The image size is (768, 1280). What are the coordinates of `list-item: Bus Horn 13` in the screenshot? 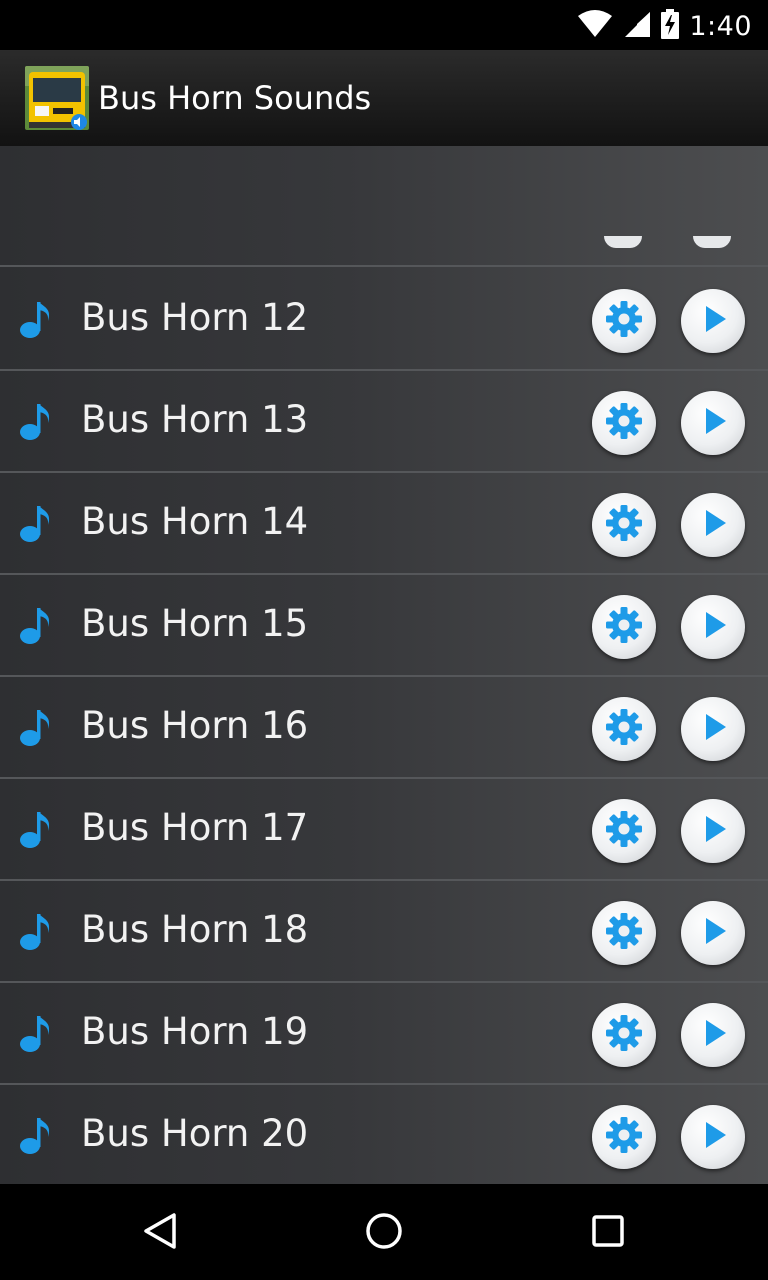 It's located at (384, 422).